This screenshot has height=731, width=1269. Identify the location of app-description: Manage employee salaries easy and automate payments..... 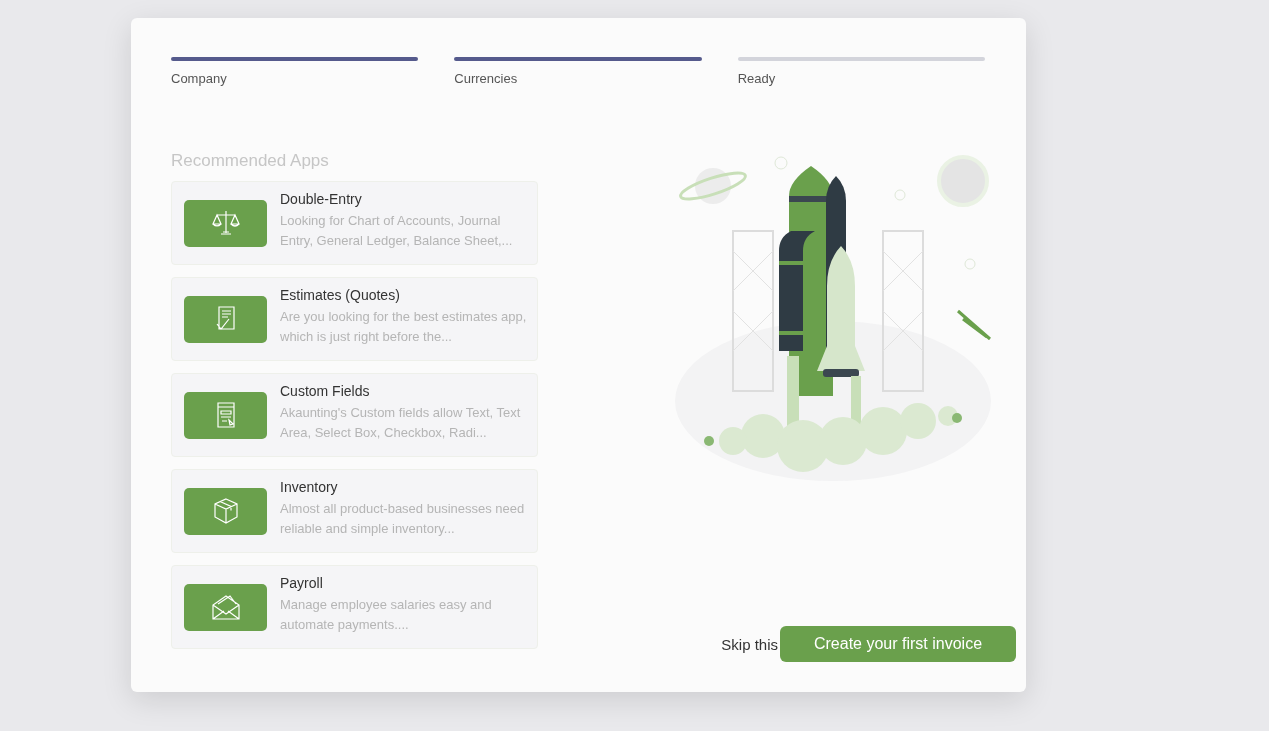
(386, 615).